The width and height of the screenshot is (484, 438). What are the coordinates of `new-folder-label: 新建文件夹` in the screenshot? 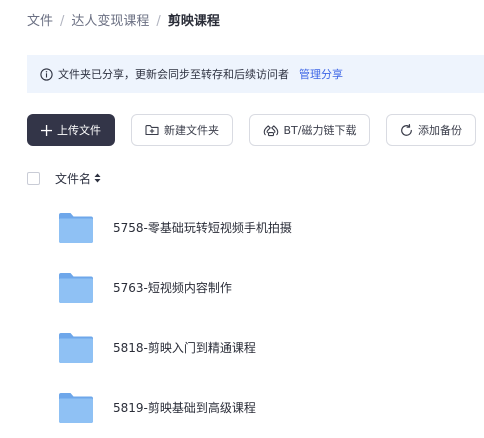 It's located at (191, 130).